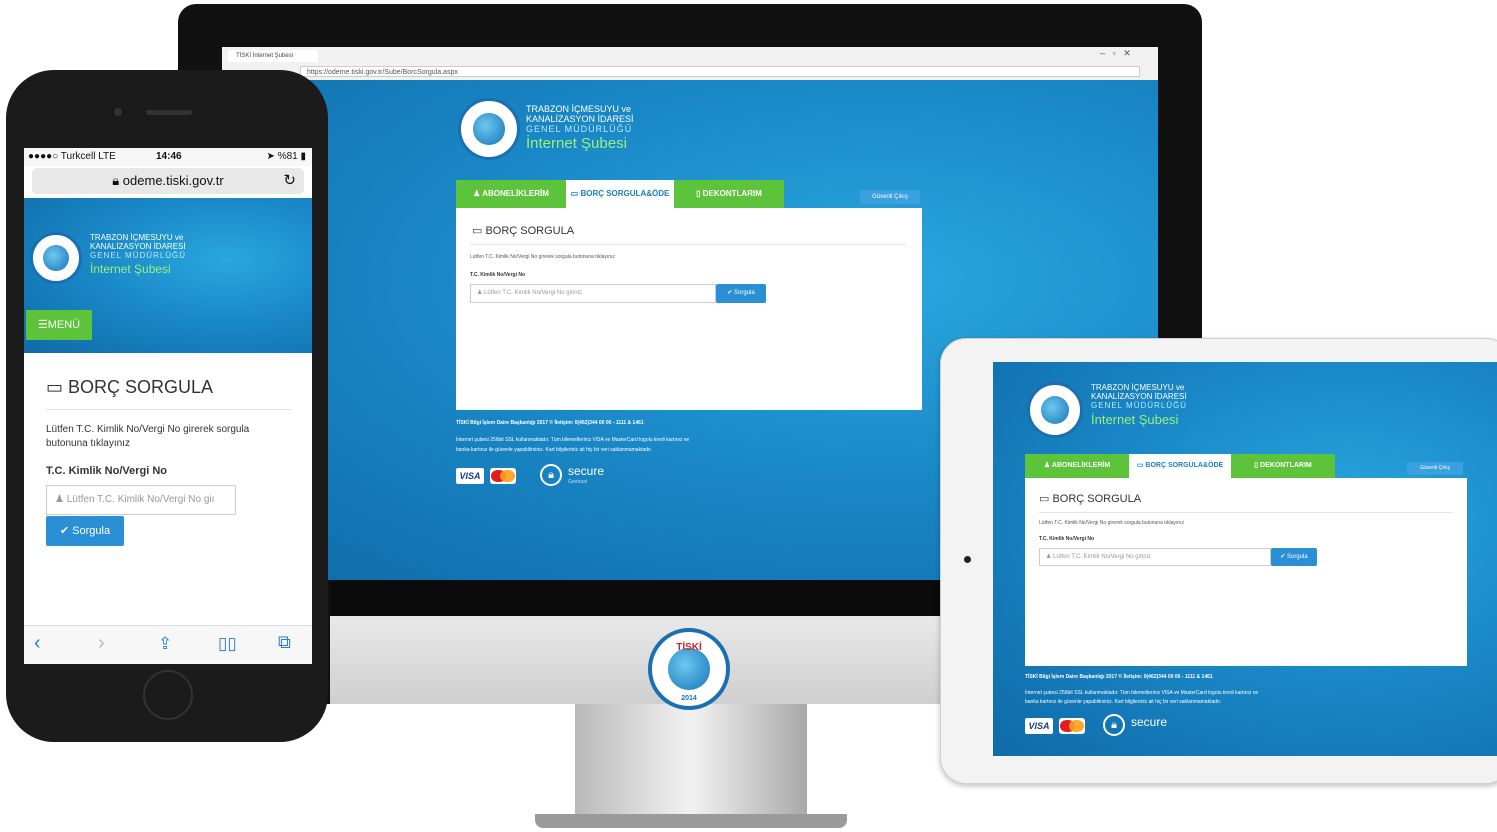 The width and height of the screenshot is (1497, 832). Describe the element at coordinates (168, 695) in the screenshot. I see `home-button` at that location.